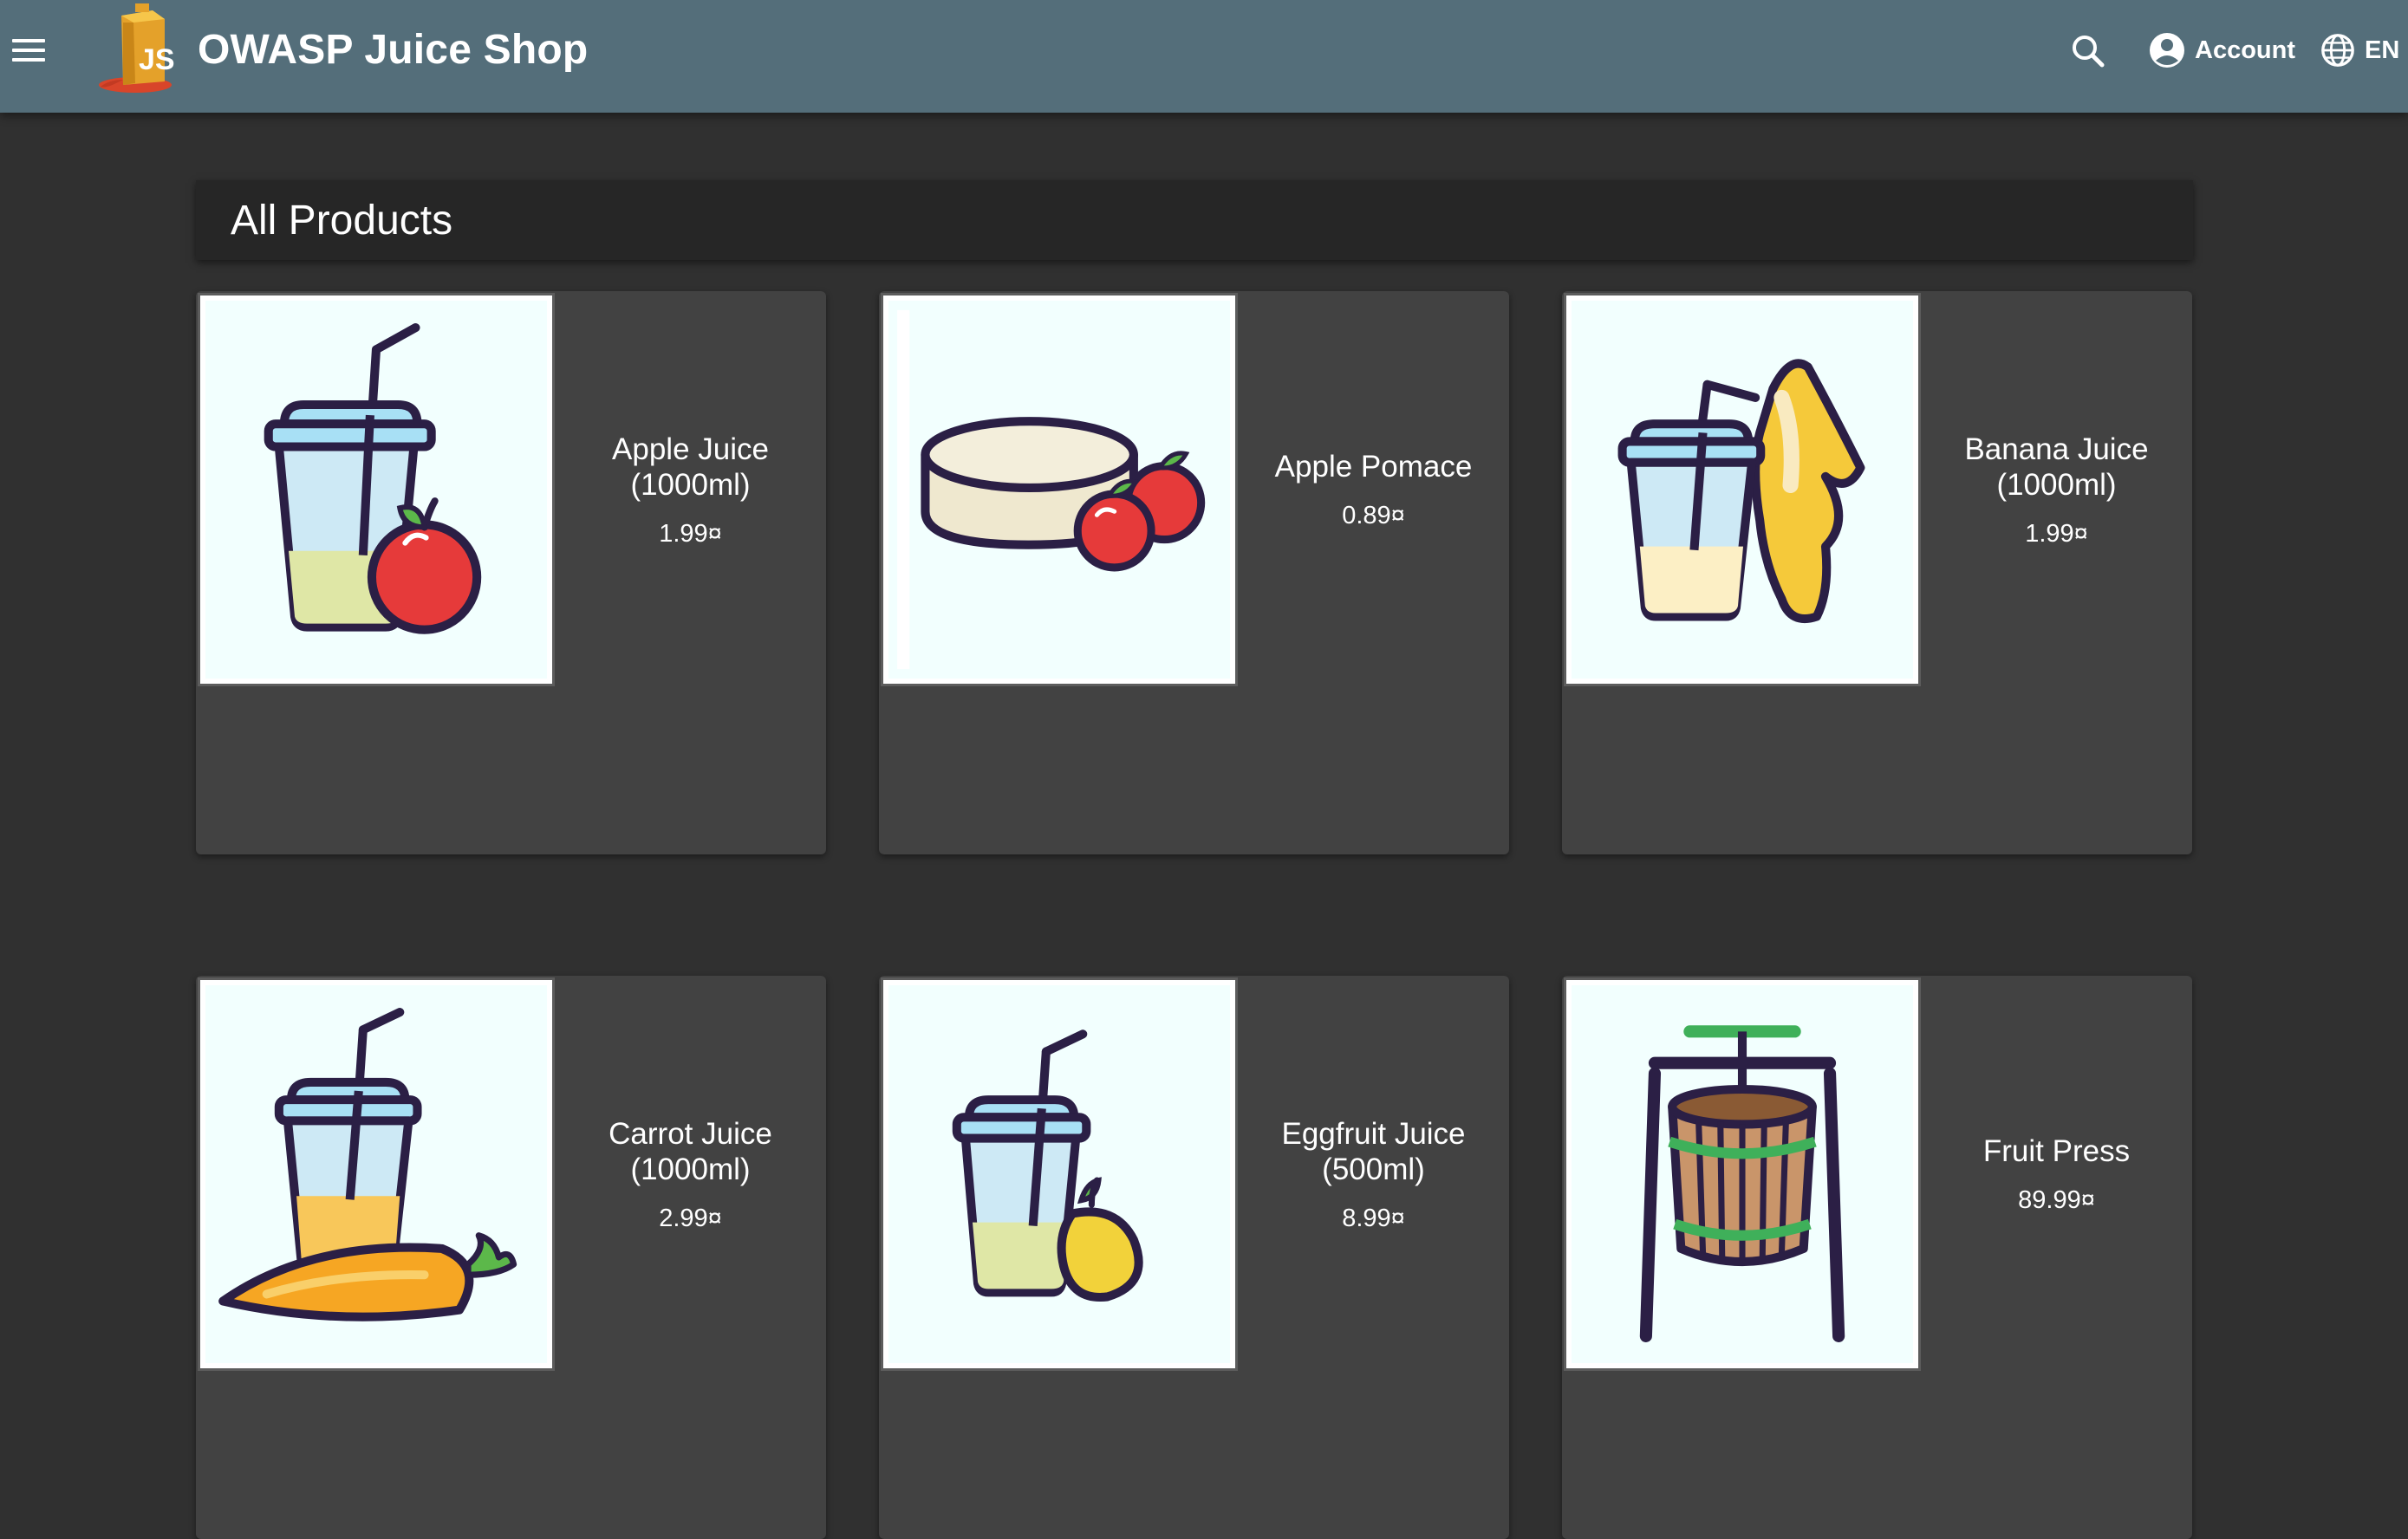  What do you see at coordinates (2245, 50) in the screenshot?
I see `account-label: Account` at bounding box center [2245, 50].